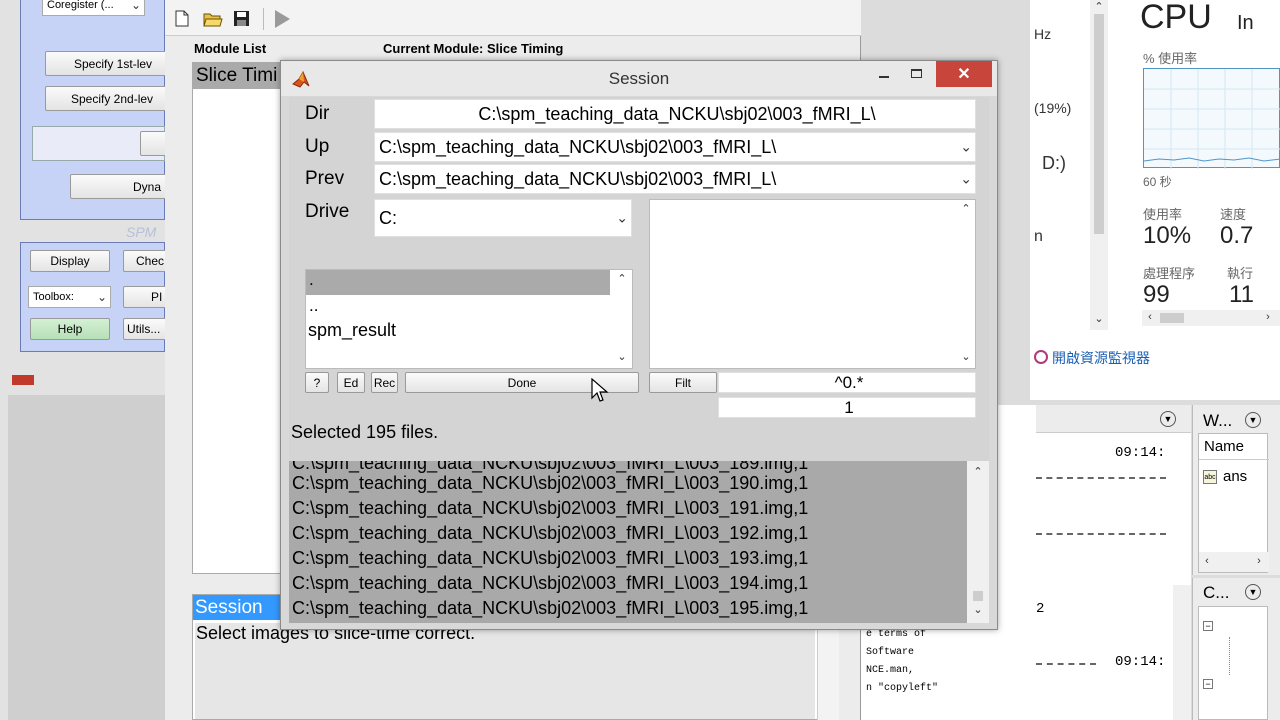  What do you see at coordinates (70, 261) in the screenshot?
I see `display-button: Display` at bounding box center [70, 261].